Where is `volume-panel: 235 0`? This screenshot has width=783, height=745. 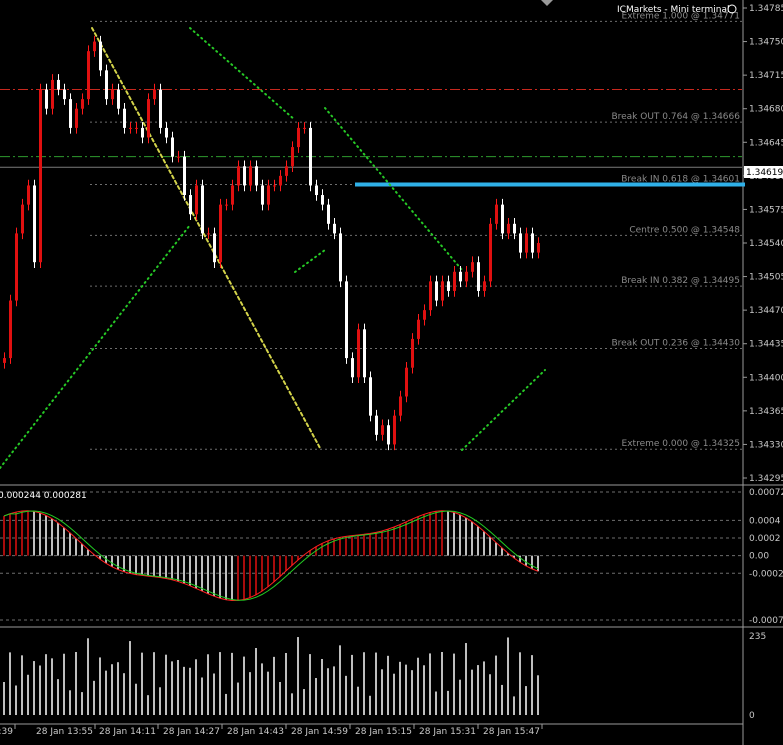 volume-panel: 235 0 is located at coordinates (384, 676).